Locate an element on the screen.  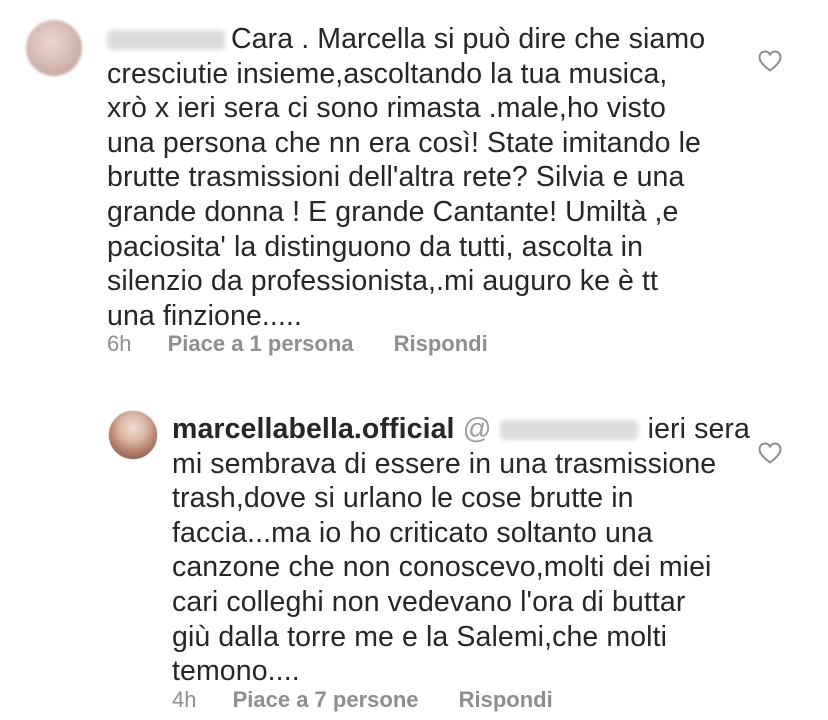
blurred-username is located at coordinates (166, 40).